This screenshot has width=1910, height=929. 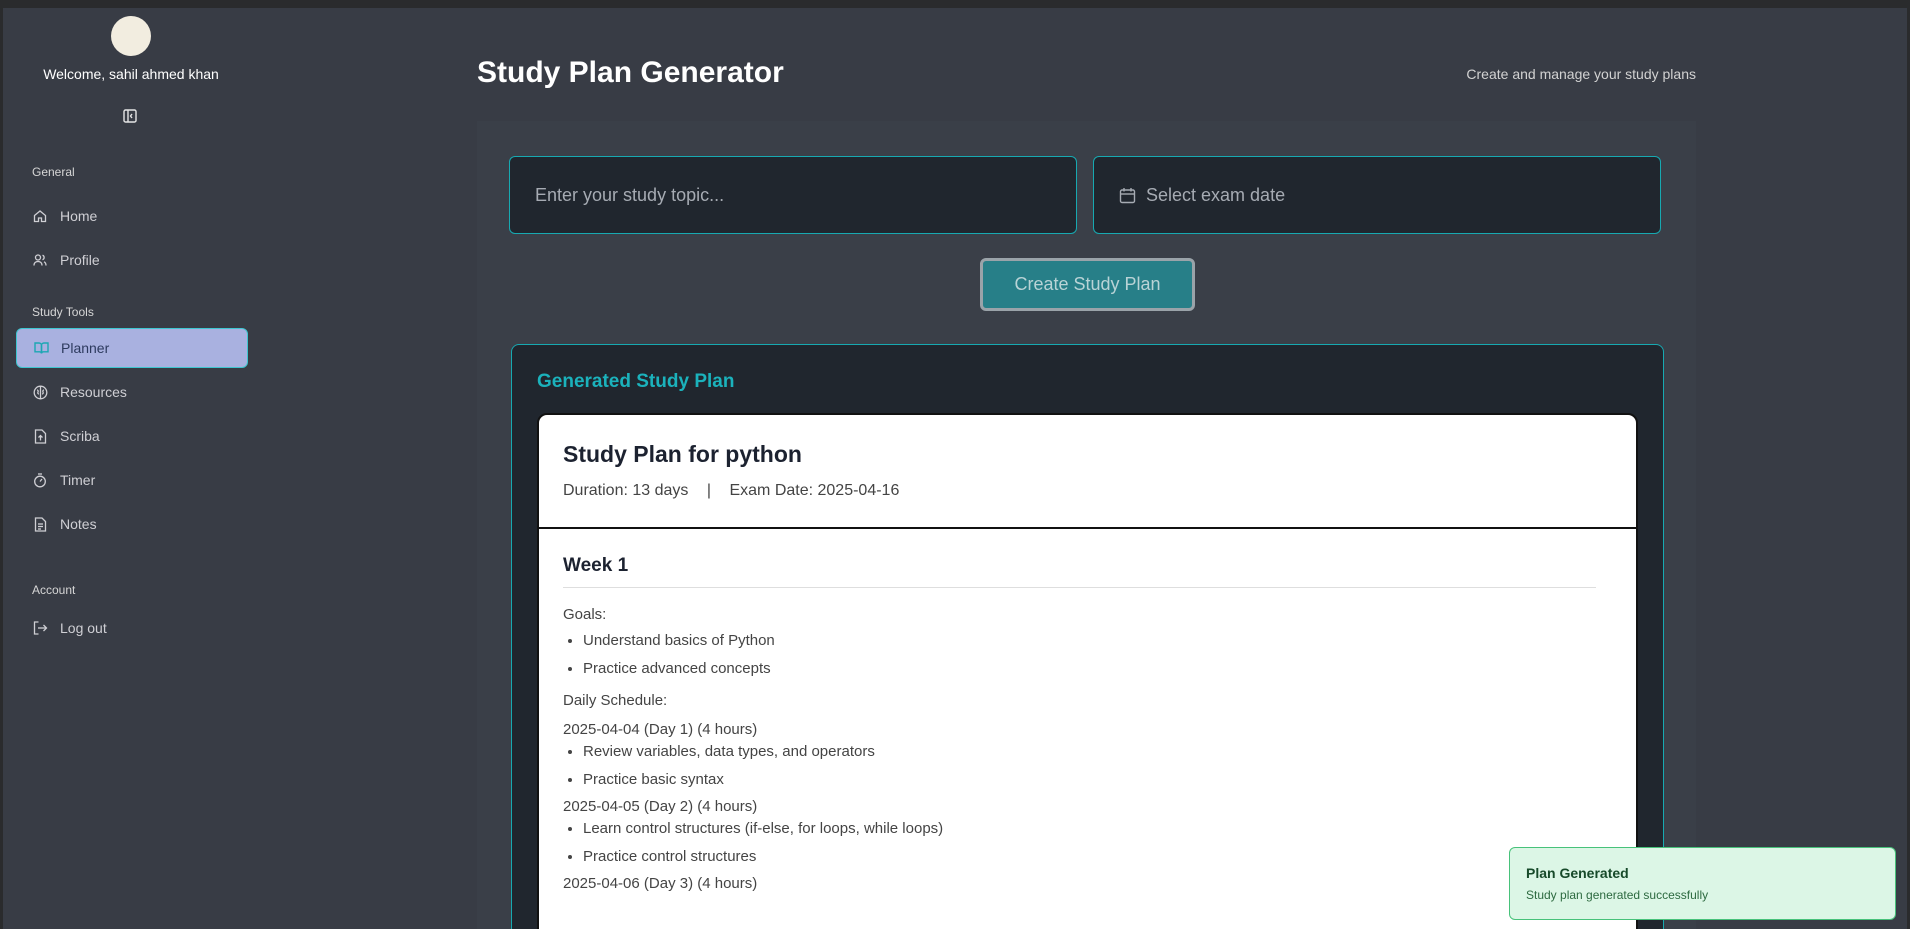 I want to click on panel-left-icon, so click(x=130, y=116).